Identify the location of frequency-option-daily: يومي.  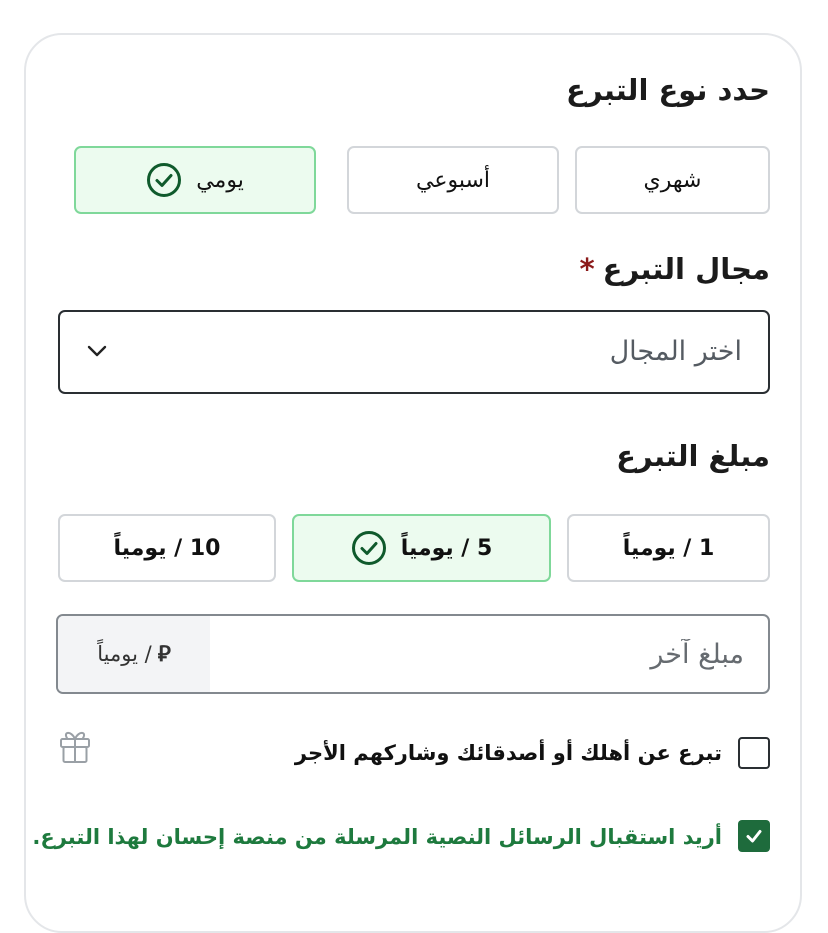
(195, 180).